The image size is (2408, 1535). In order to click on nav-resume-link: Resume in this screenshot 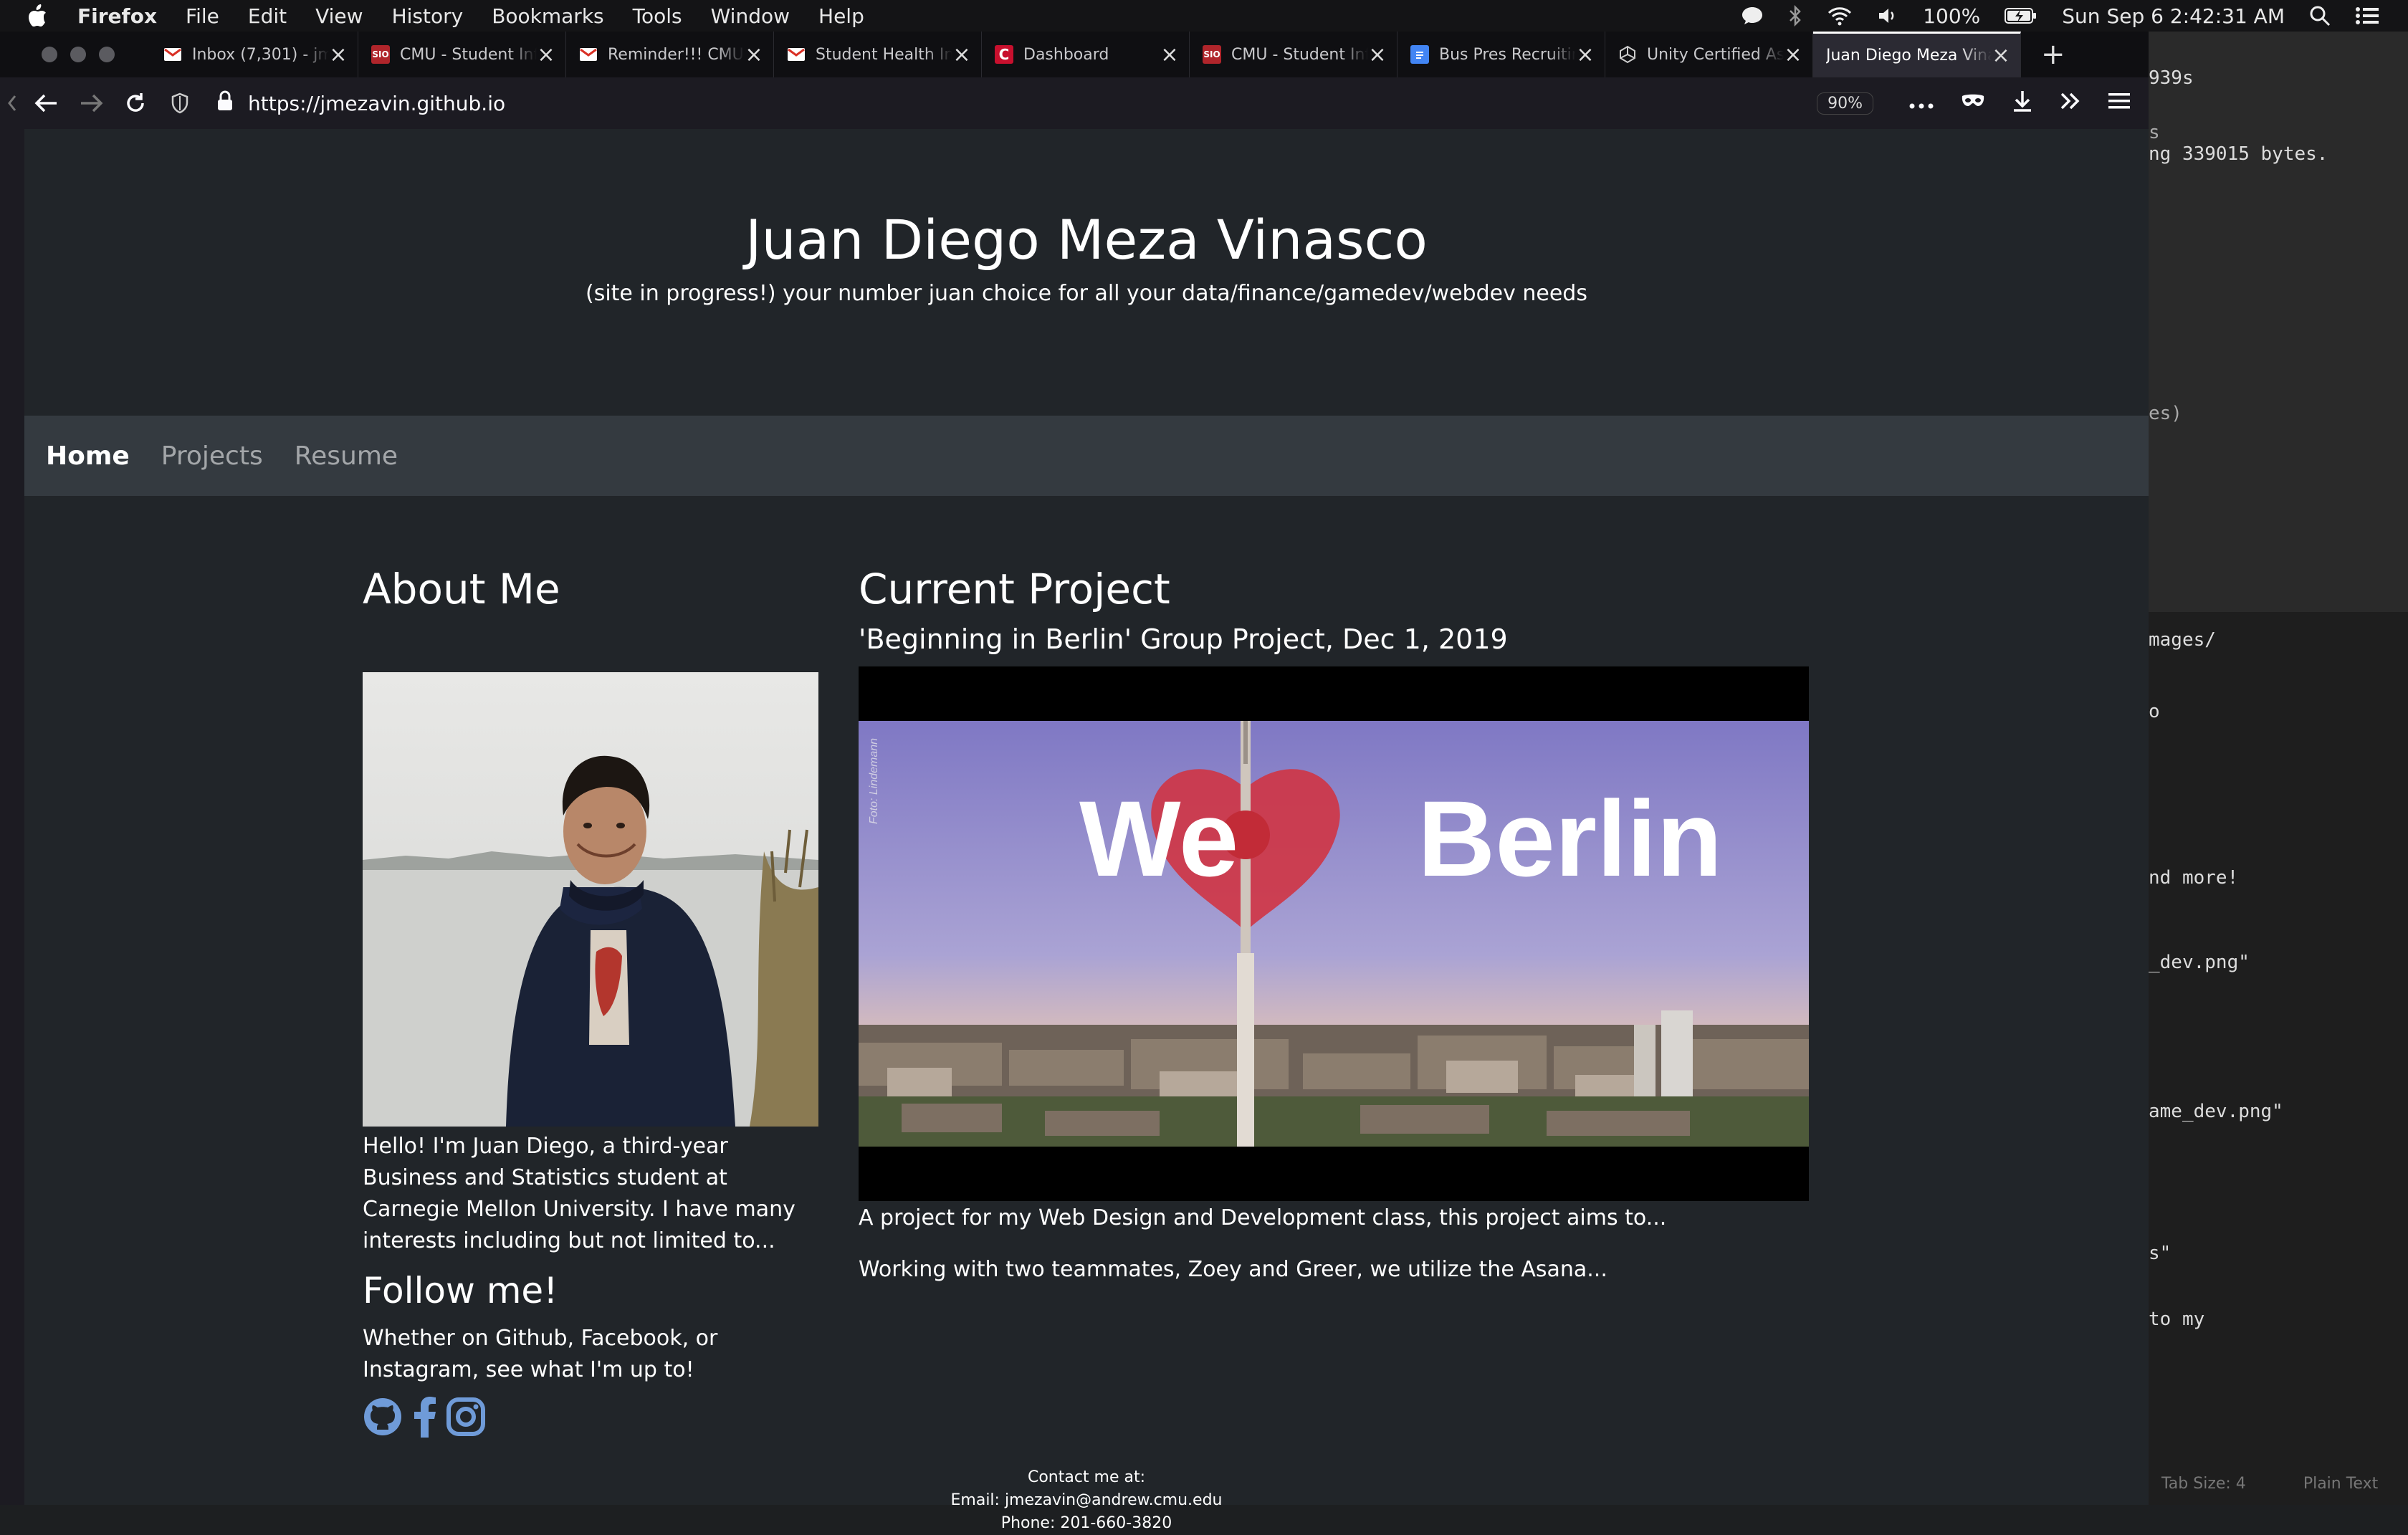, I will do `click(346, 456)`.